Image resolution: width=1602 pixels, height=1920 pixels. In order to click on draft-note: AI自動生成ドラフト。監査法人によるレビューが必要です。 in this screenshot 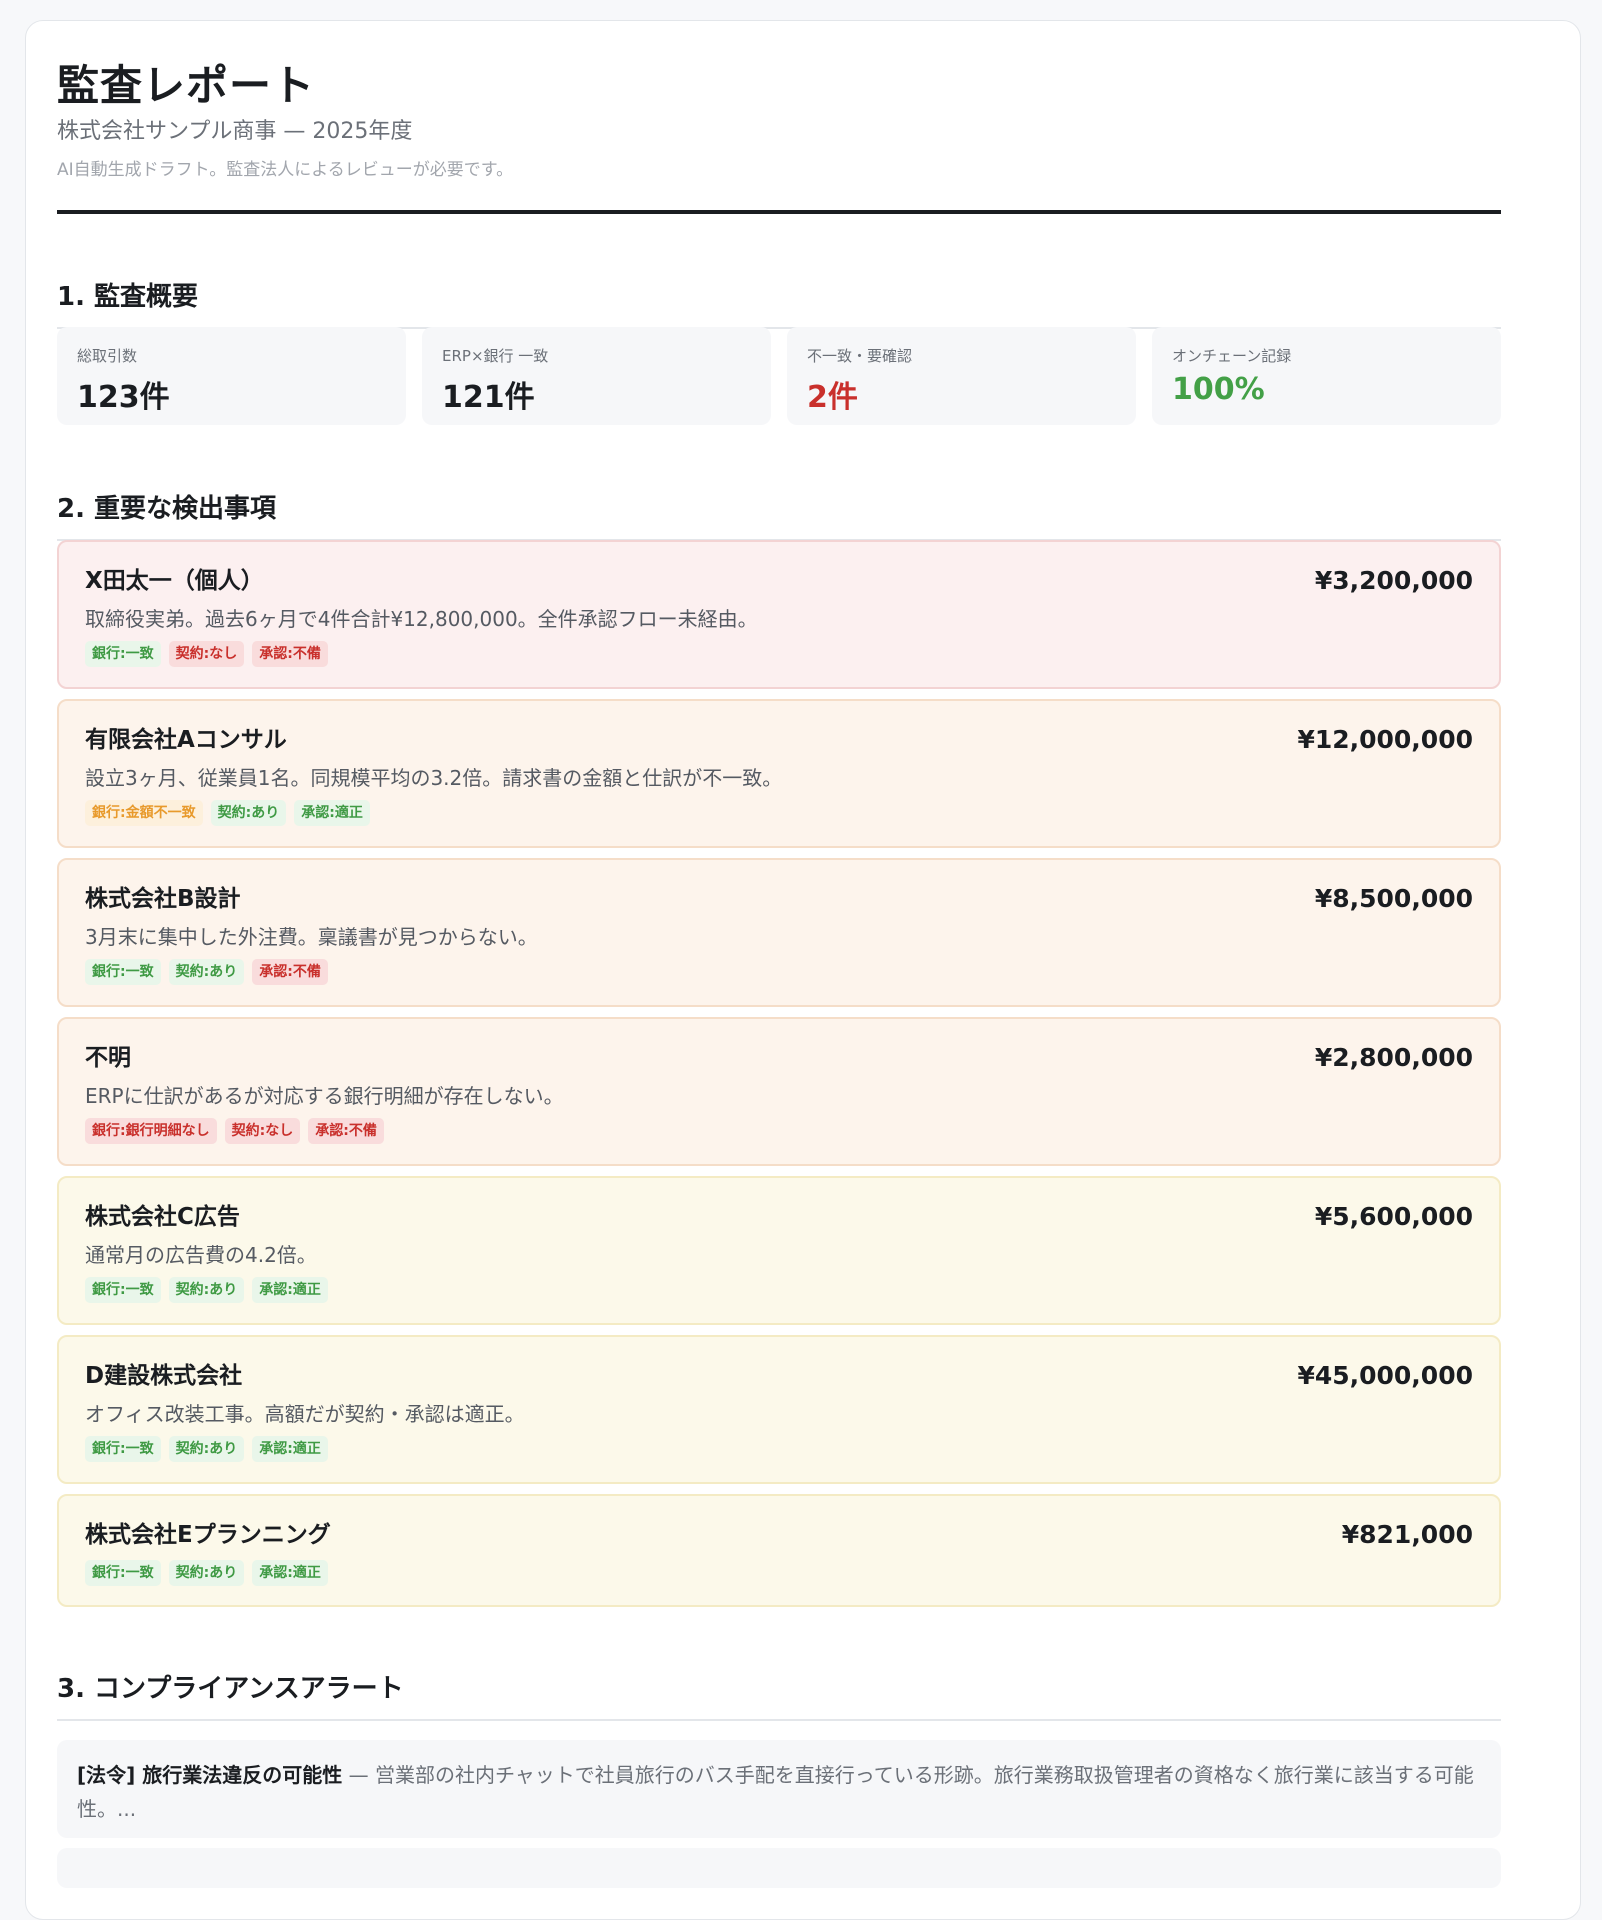, I will do `click(285, 170)`.